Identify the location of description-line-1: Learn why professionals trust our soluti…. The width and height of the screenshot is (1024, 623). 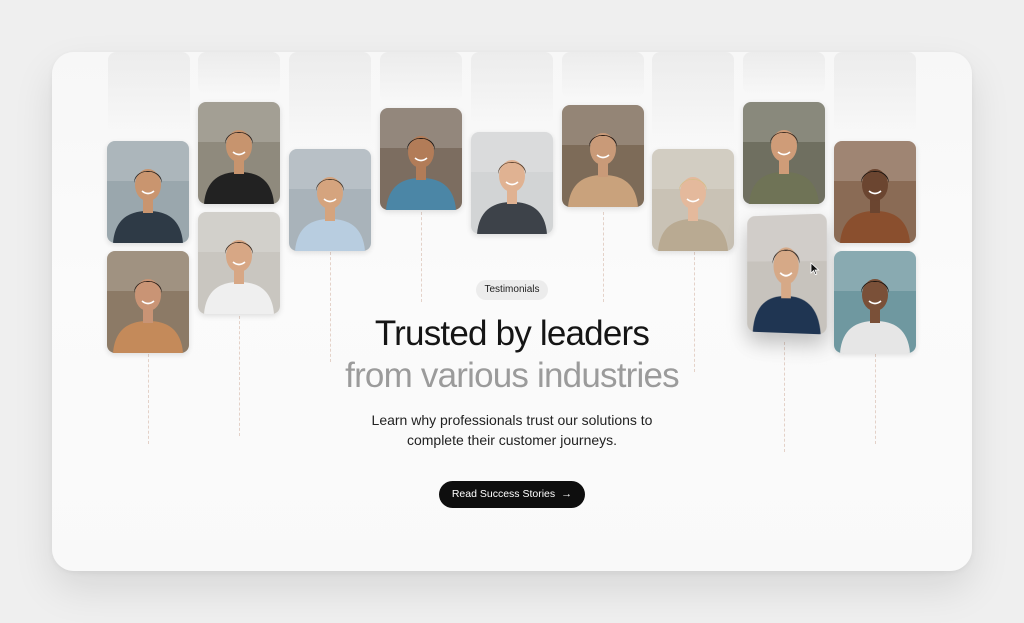
(512, 420).